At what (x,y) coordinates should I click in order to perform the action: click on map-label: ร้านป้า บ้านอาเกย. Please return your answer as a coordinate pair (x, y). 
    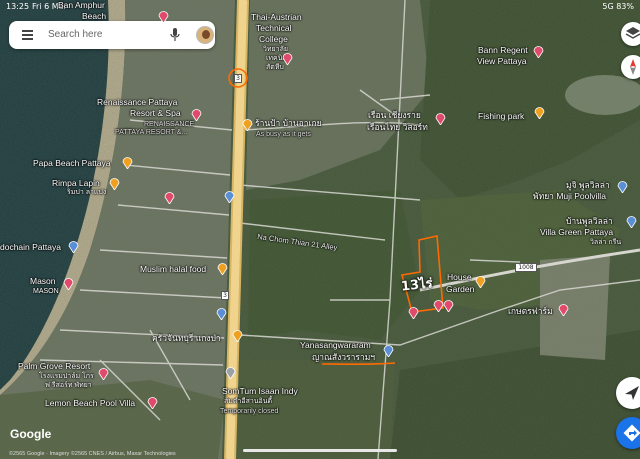
    Looking at the image, I should click on (288, 123).